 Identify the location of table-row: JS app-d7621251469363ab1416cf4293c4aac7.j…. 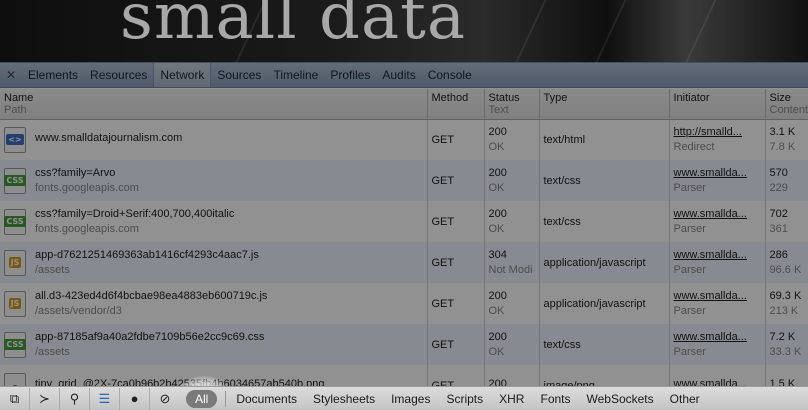
(404, 262).